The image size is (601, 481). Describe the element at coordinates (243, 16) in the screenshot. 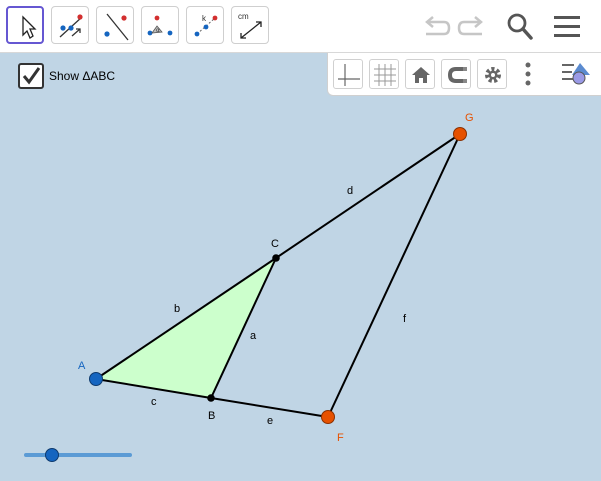

I see `distance-tool-label: cm` at that location.